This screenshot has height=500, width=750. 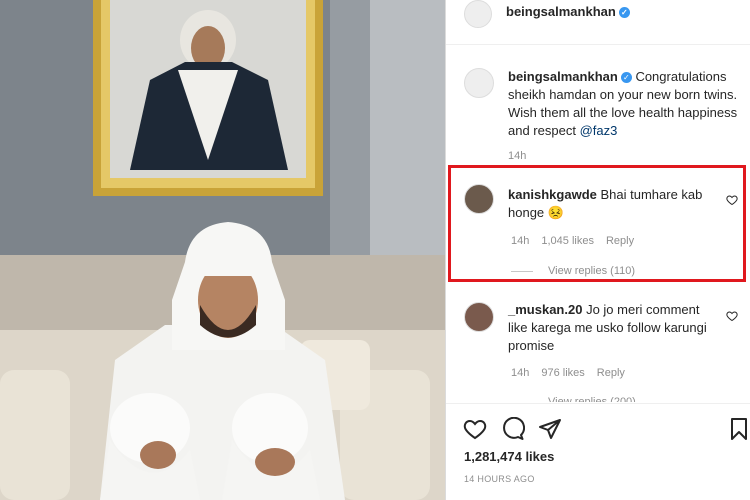 What do you see at coordinates (479, 83) in the screenshot?
I see `caption-avatar` at bounding box center [479, 83].